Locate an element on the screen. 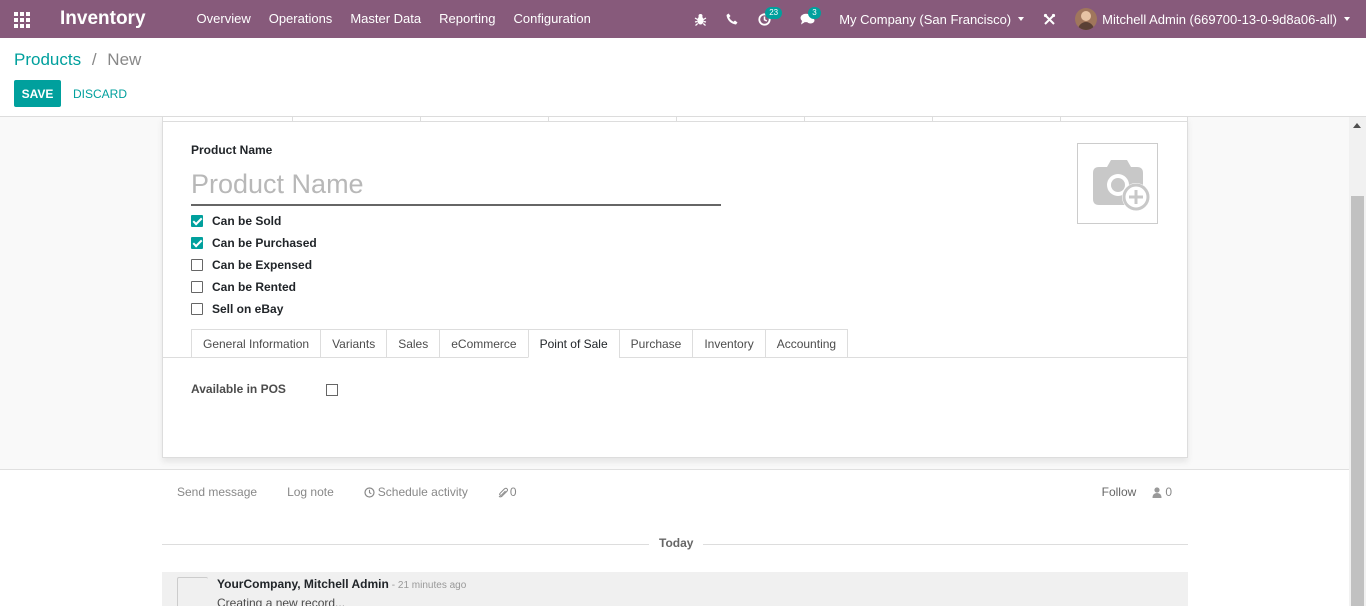  activity-clock-icon: 23 is located at coordinates (767, 19).